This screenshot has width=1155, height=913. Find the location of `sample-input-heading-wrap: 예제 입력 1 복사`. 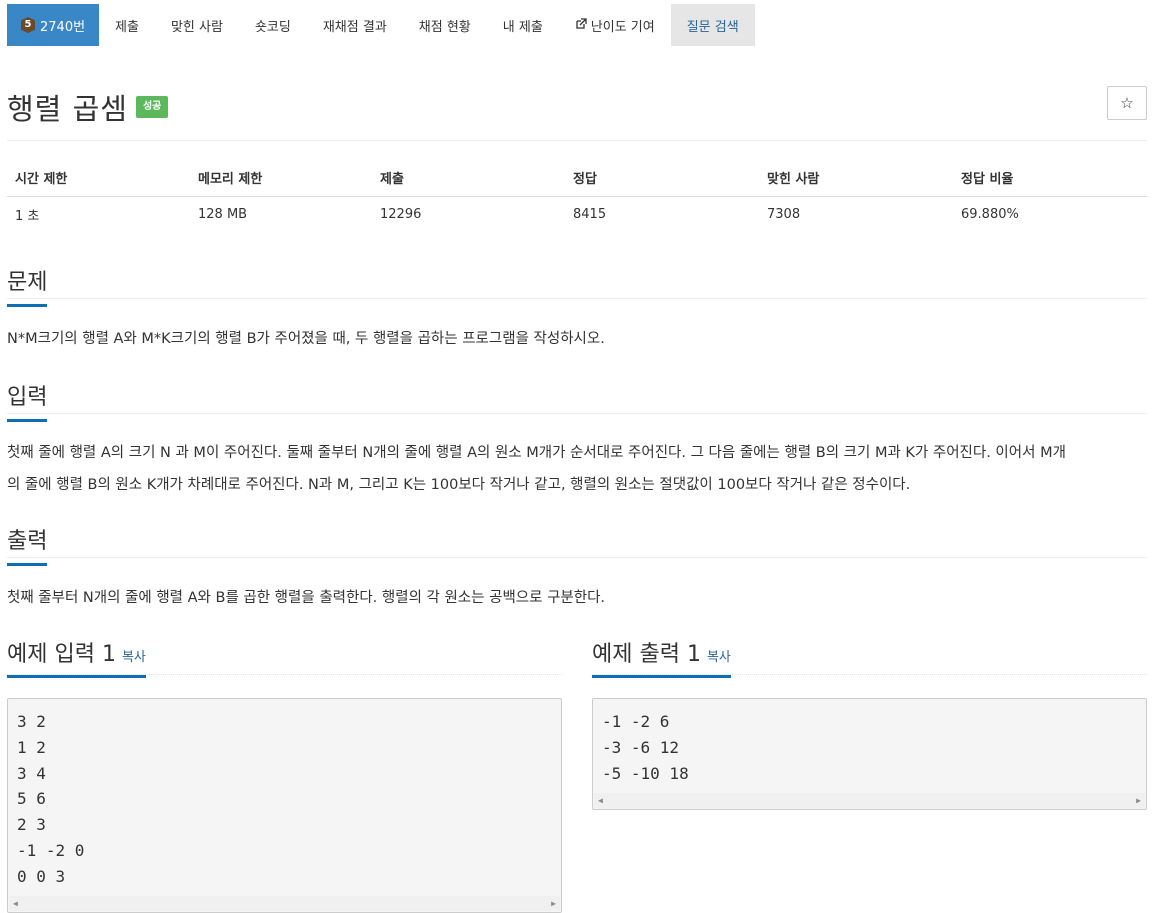

sample-input-heading-wrap: 예제 입력 1 복사 is located at coordinates (76, 657).